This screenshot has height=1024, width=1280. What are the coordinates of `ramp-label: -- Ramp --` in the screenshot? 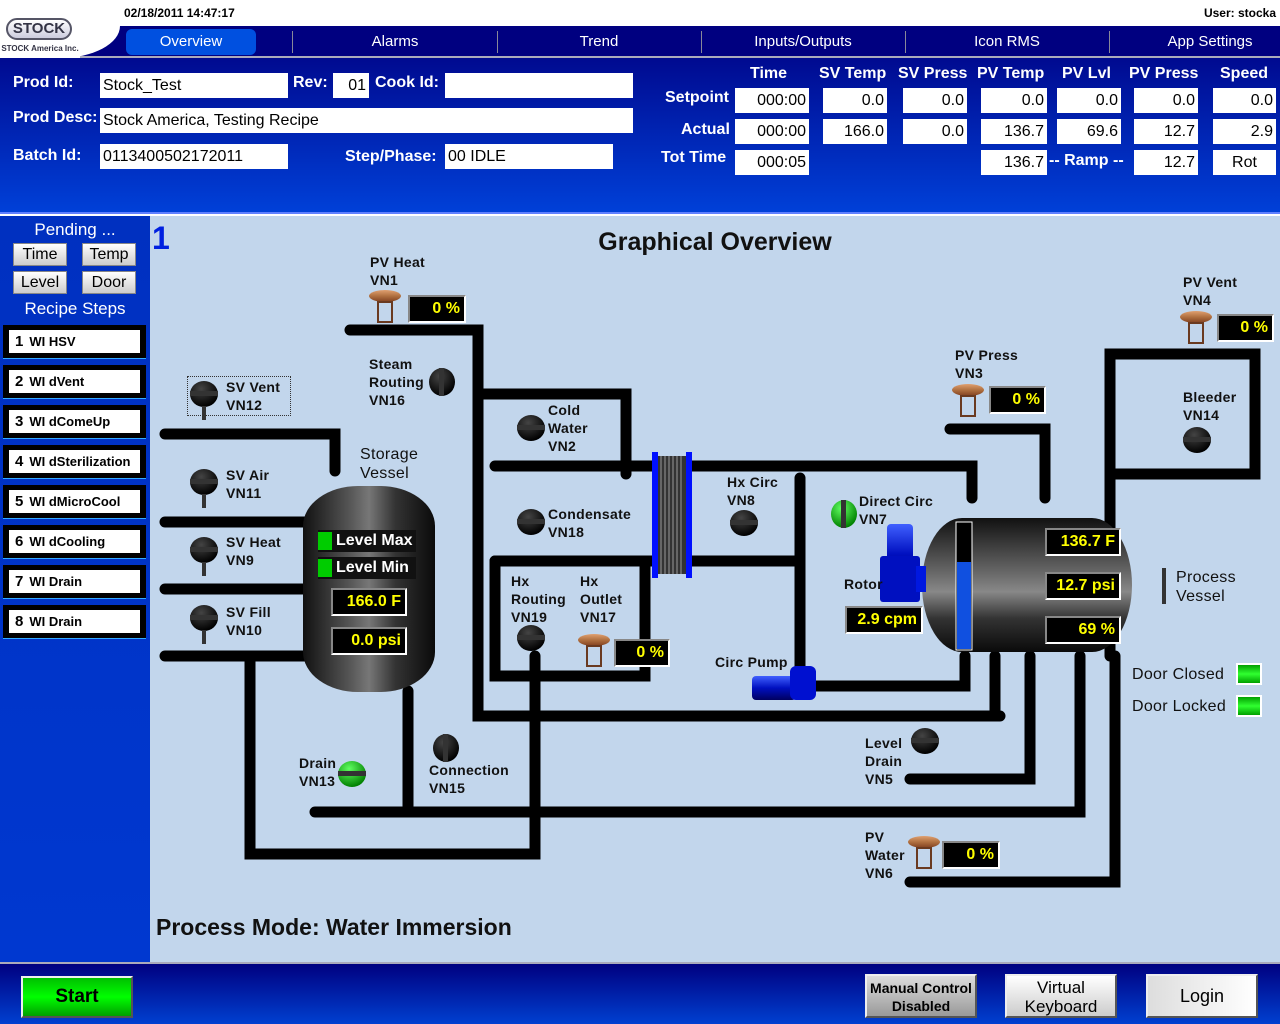 It's located at (1086, 160).